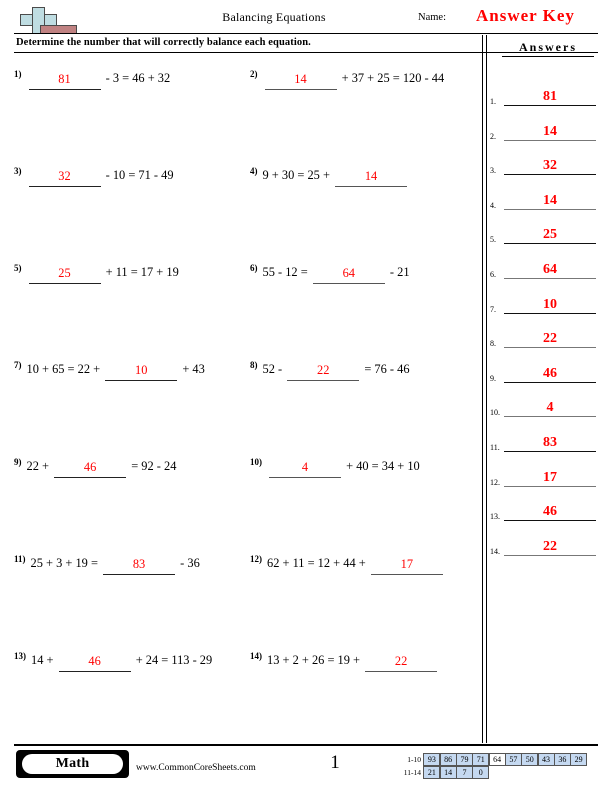 This screenshot has height=792, width=612. I want to click on answer-row-12: 12. 17, so click(544, 472).